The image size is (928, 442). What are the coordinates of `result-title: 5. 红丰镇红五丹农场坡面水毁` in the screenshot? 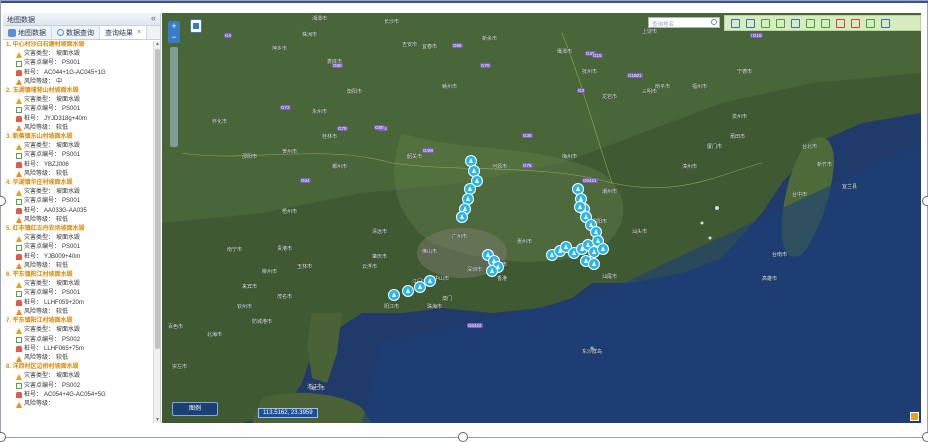 It's located at (79, 229).